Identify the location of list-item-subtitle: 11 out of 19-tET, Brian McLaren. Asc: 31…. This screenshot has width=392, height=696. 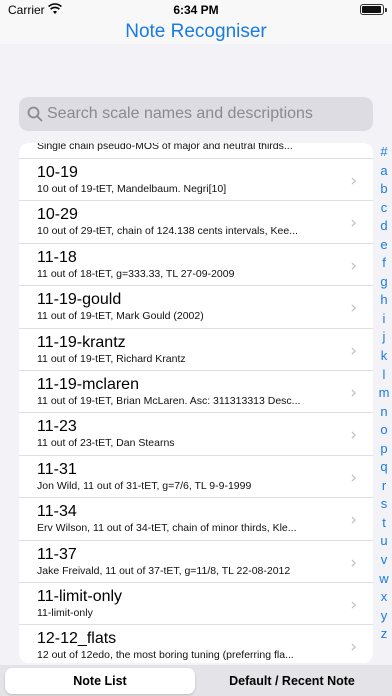
(169, 400).